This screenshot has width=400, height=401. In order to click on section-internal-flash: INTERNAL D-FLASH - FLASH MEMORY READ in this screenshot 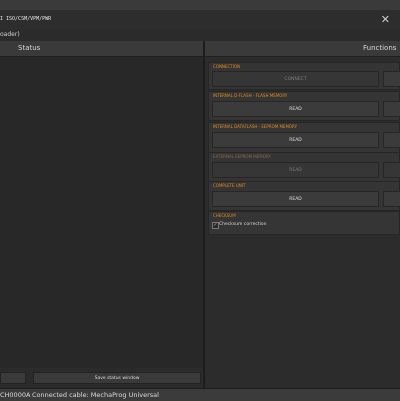, I will do `click(304, 106)`.